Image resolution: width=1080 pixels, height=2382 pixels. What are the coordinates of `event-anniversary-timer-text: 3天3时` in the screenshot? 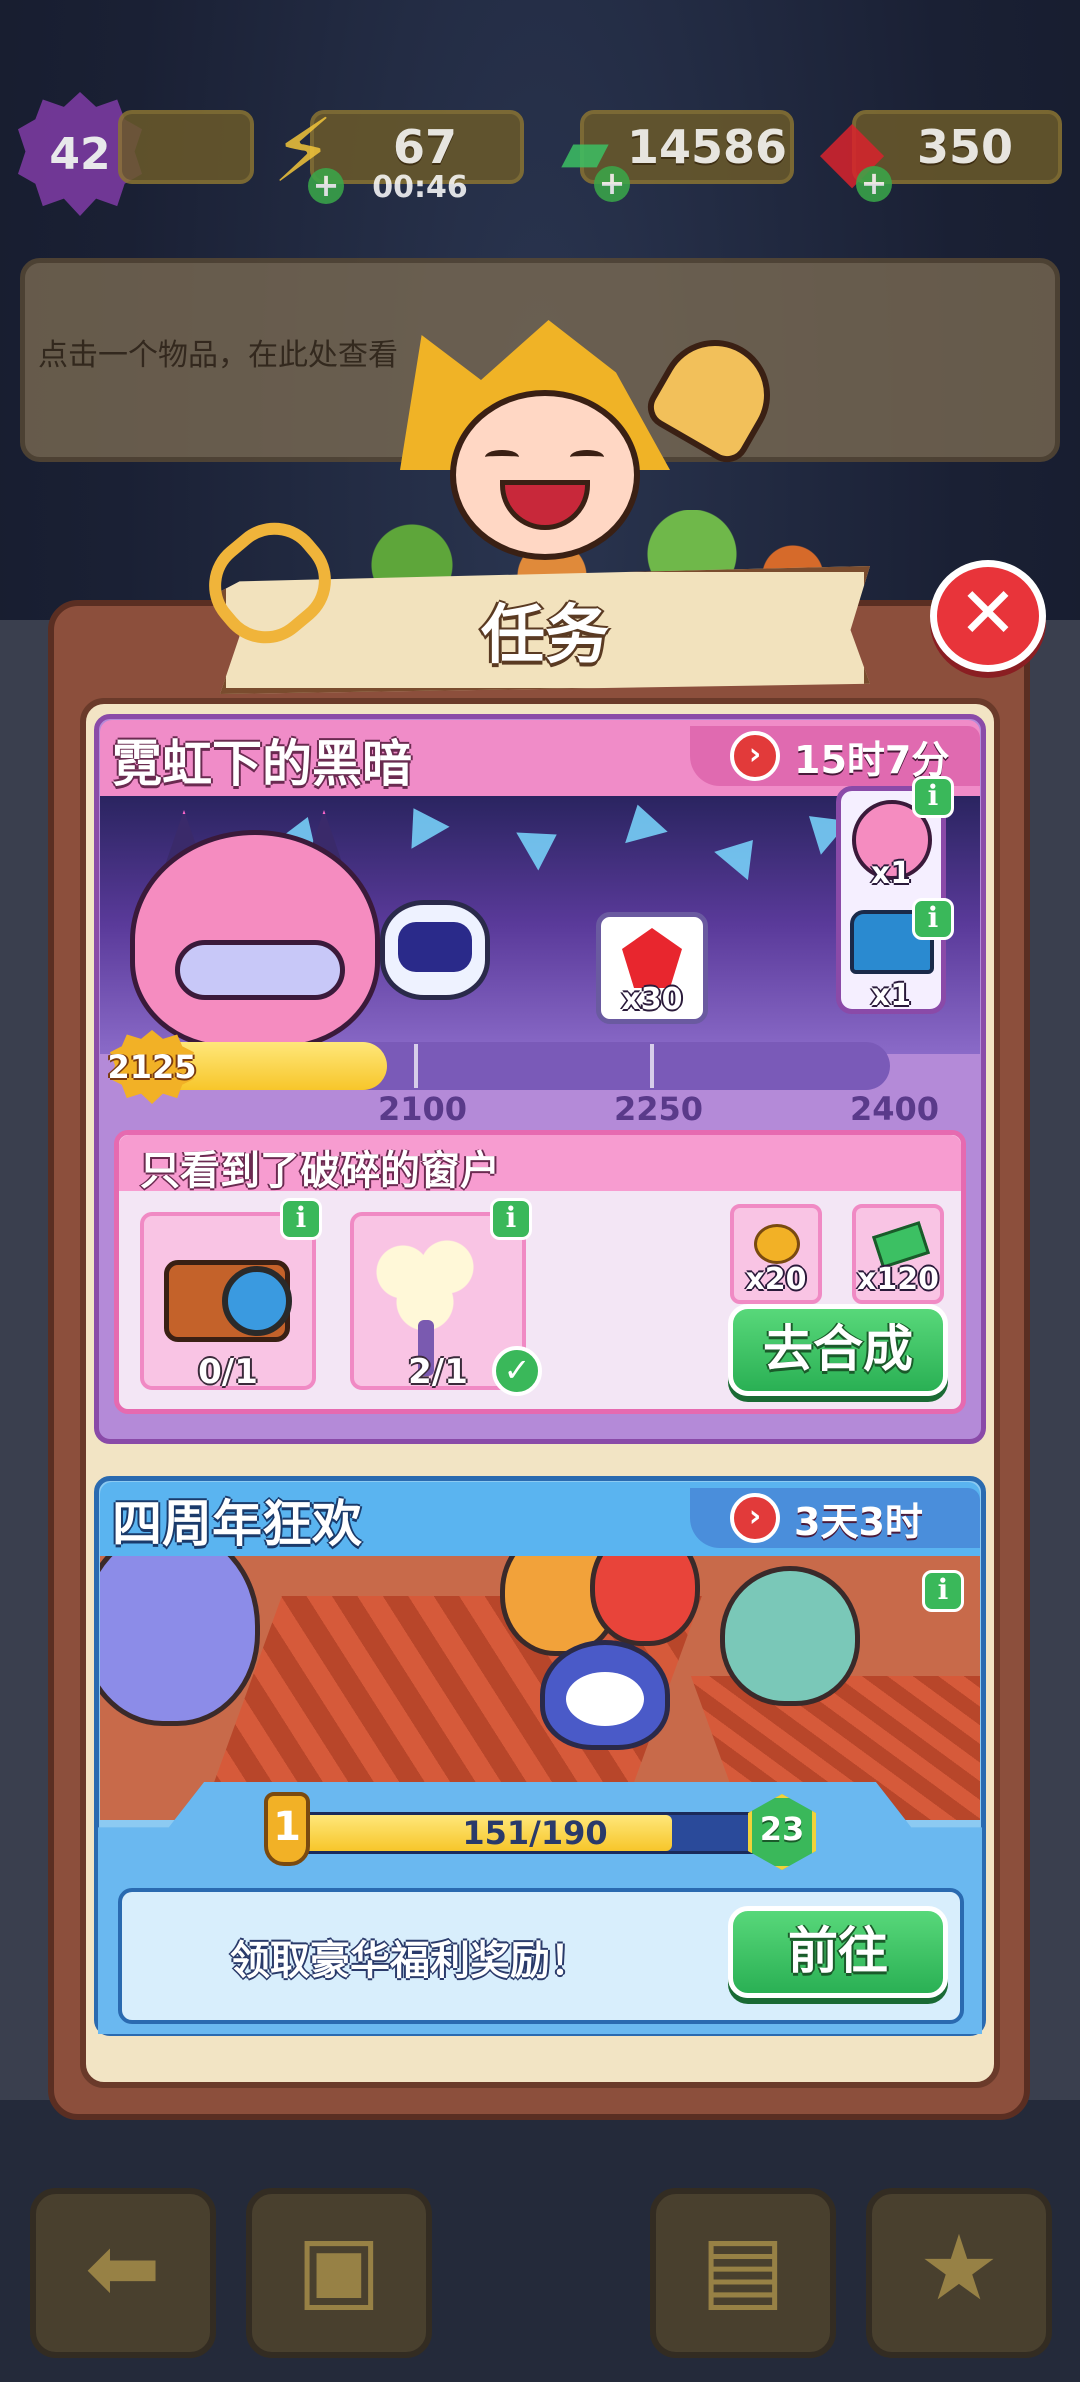 It's located at (858, 1521).